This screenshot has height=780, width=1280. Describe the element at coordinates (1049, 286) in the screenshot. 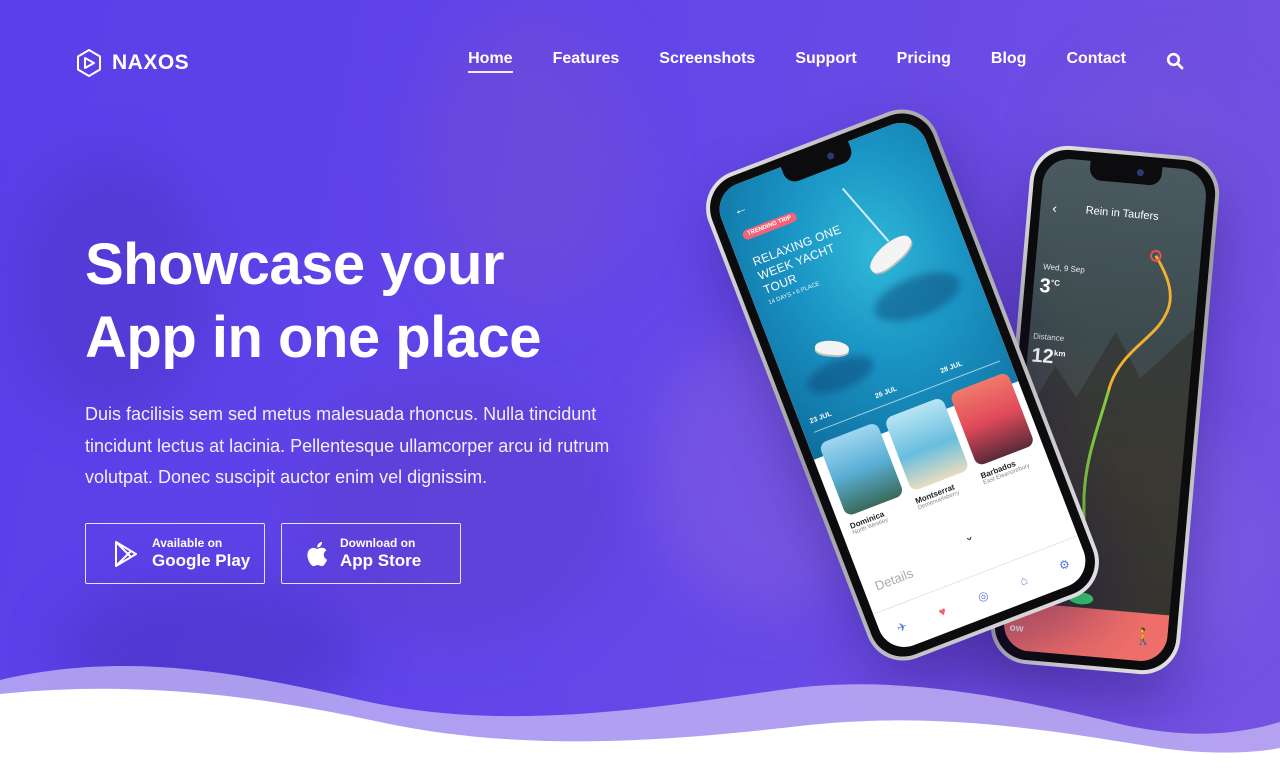

I see `weather-temp: 3°C` at that location.